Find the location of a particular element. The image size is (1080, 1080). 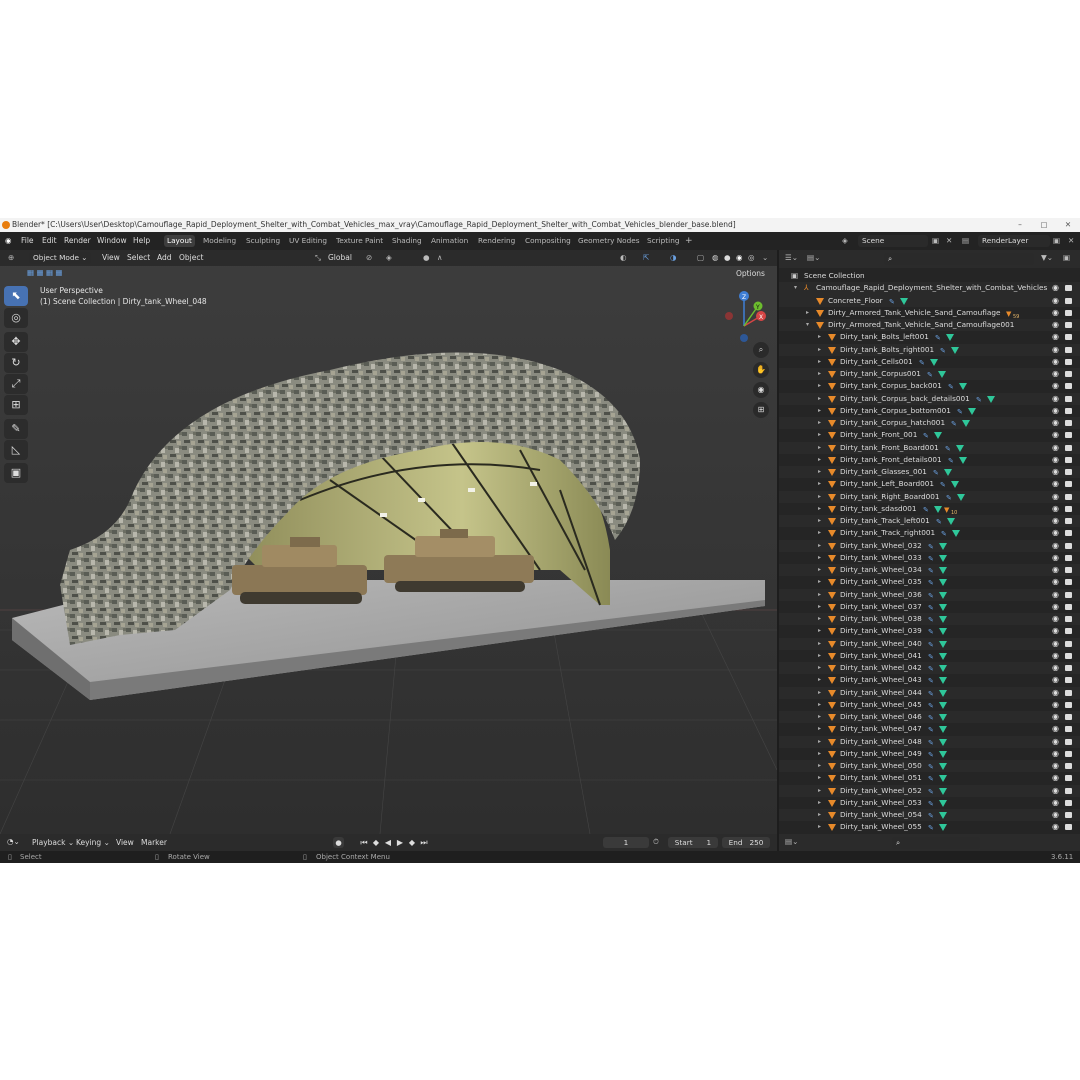

outliner-row: ▸ Dirty_tank_Wheel_040 ✎ ◉ is located at coordinates (929, 643).